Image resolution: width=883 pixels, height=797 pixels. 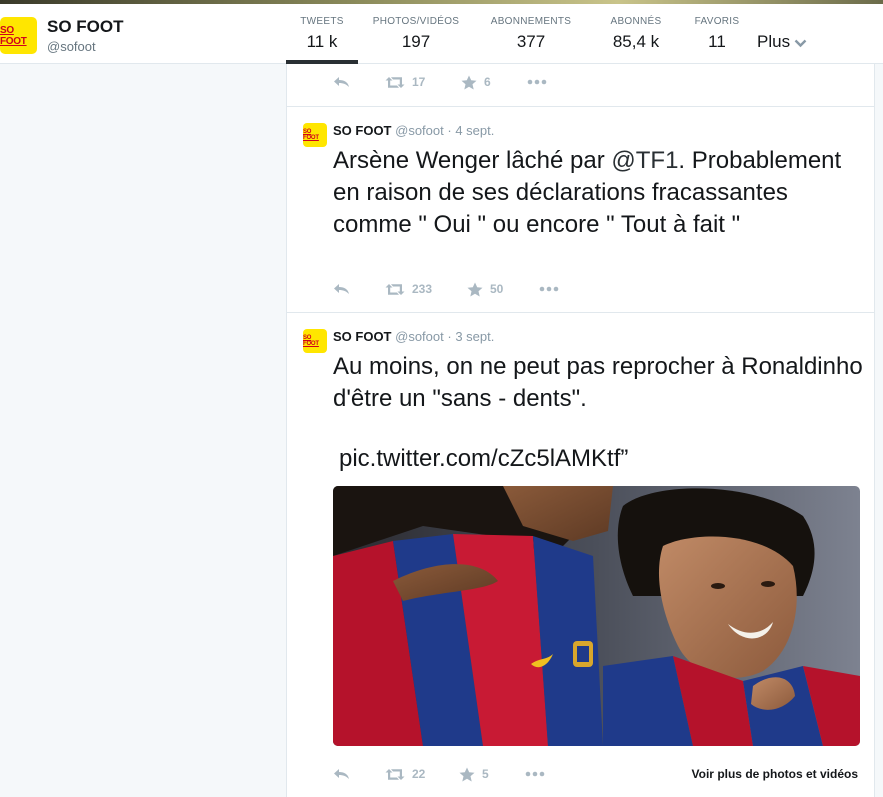 What do you see at coordinates (472, 160) in the screenshot?
I see `tweet-text-part: Arsène Wenger lâché par` at bounding box center [472, 160].